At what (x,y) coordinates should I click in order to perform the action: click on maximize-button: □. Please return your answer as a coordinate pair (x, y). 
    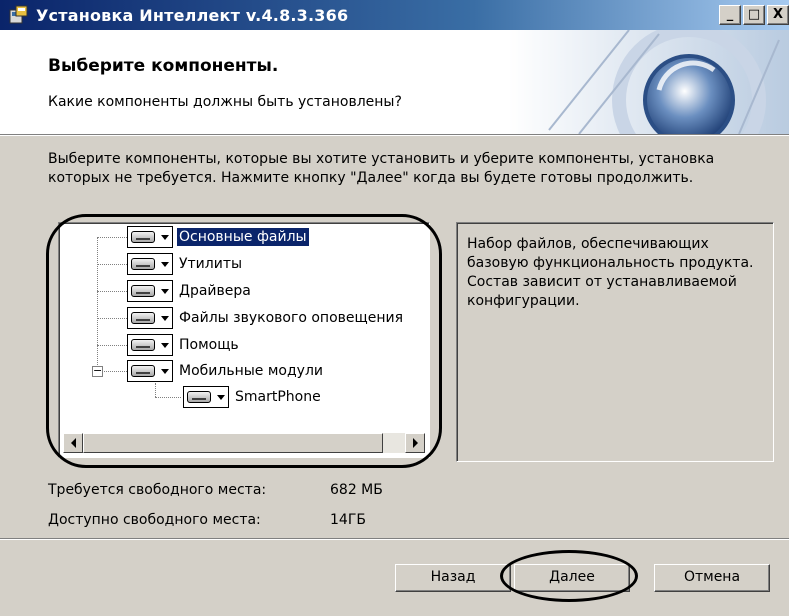
    Looking at the image, I should click on (754, 15).